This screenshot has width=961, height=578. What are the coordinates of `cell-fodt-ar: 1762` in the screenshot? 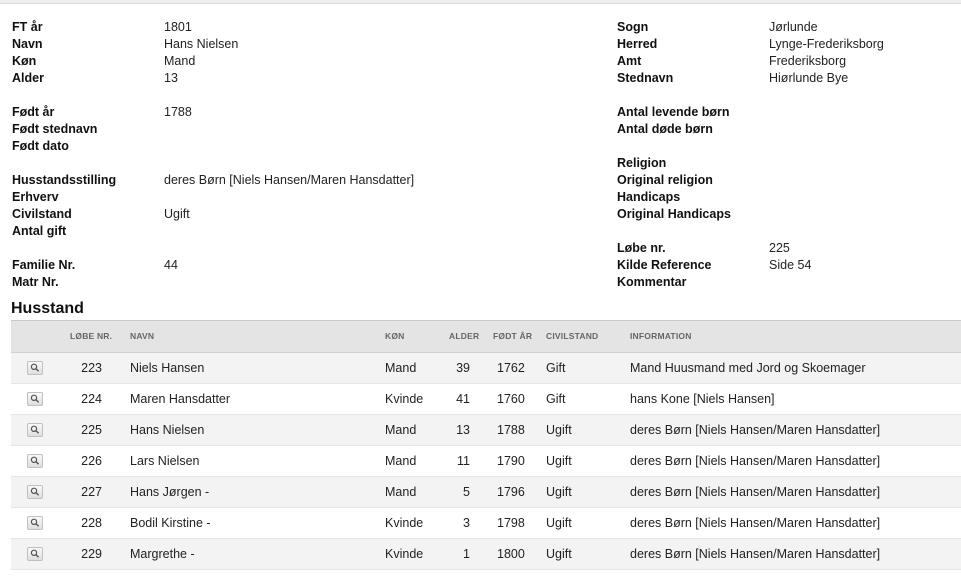 It's located at (511, 368).